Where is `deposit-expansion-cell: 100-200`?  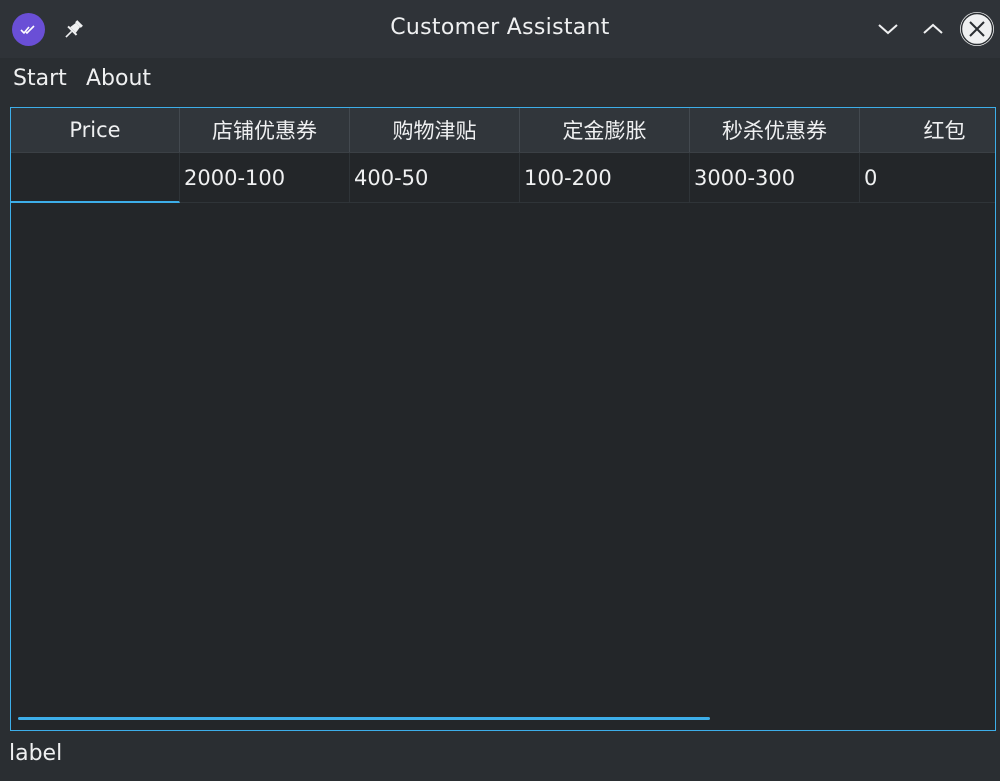
deposit-expansion-cell: 100-200 is located at coordinates (605, 178).